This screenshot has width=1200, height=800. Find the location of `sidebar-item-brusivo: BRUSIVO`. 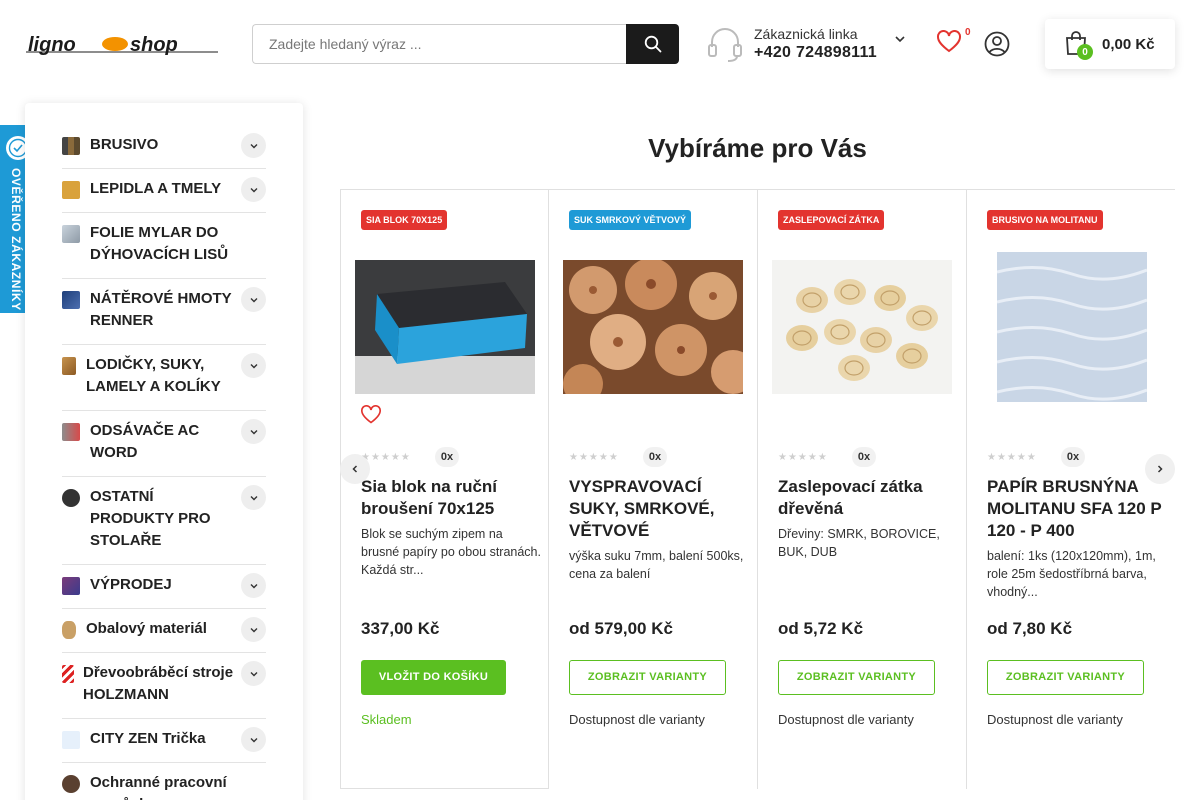

sidebar-item-brusivo: BRUSIVO is located at coordinates (164, 147).